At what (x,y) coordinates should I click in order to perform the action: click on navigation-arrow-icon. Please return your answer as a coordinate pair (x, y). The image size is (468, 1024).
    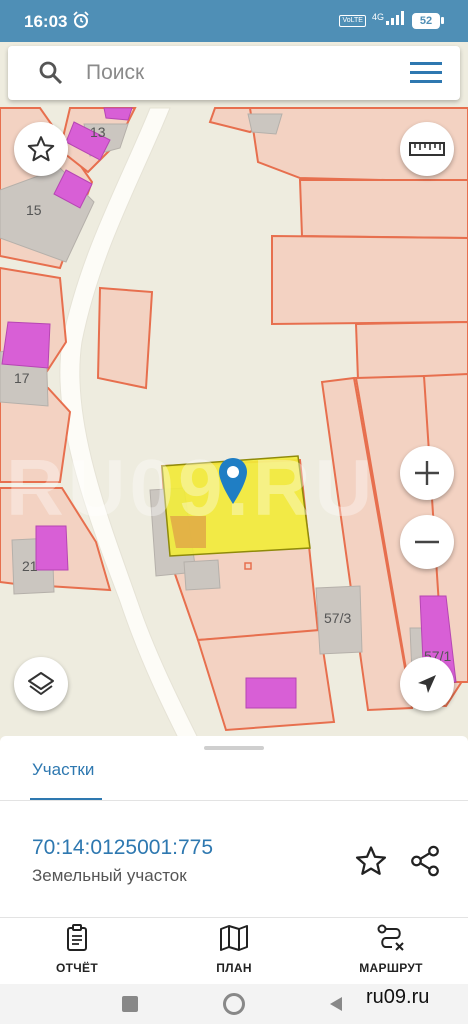
    Looking at the image, I should click on (427, 684).